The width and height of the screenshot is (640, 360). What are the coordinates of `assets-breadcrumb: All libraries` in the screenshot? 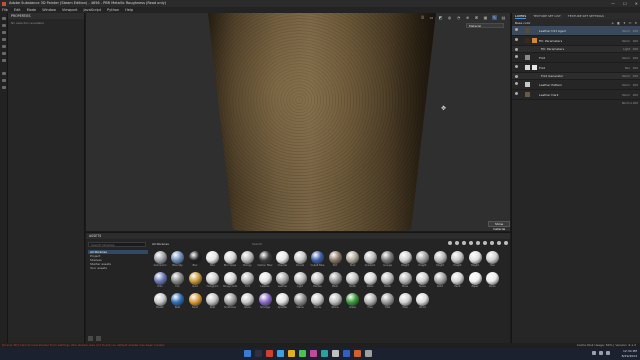 It's located at (160, 244).